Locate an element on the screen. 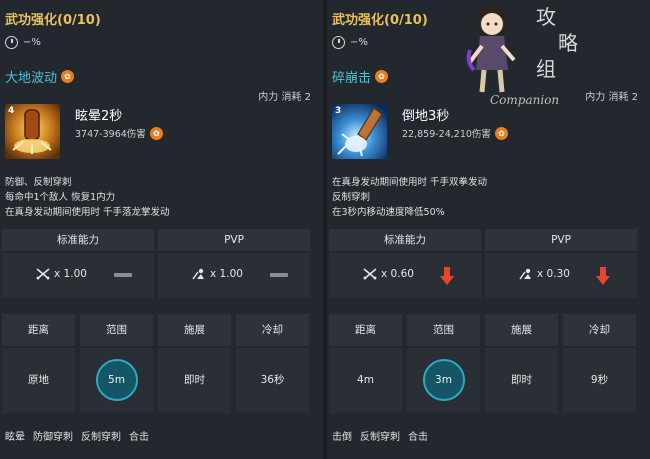 The image size is (650, 459). skill-tags: 击倒 反制穿刺 合击 is located at coordinates (380, 435).